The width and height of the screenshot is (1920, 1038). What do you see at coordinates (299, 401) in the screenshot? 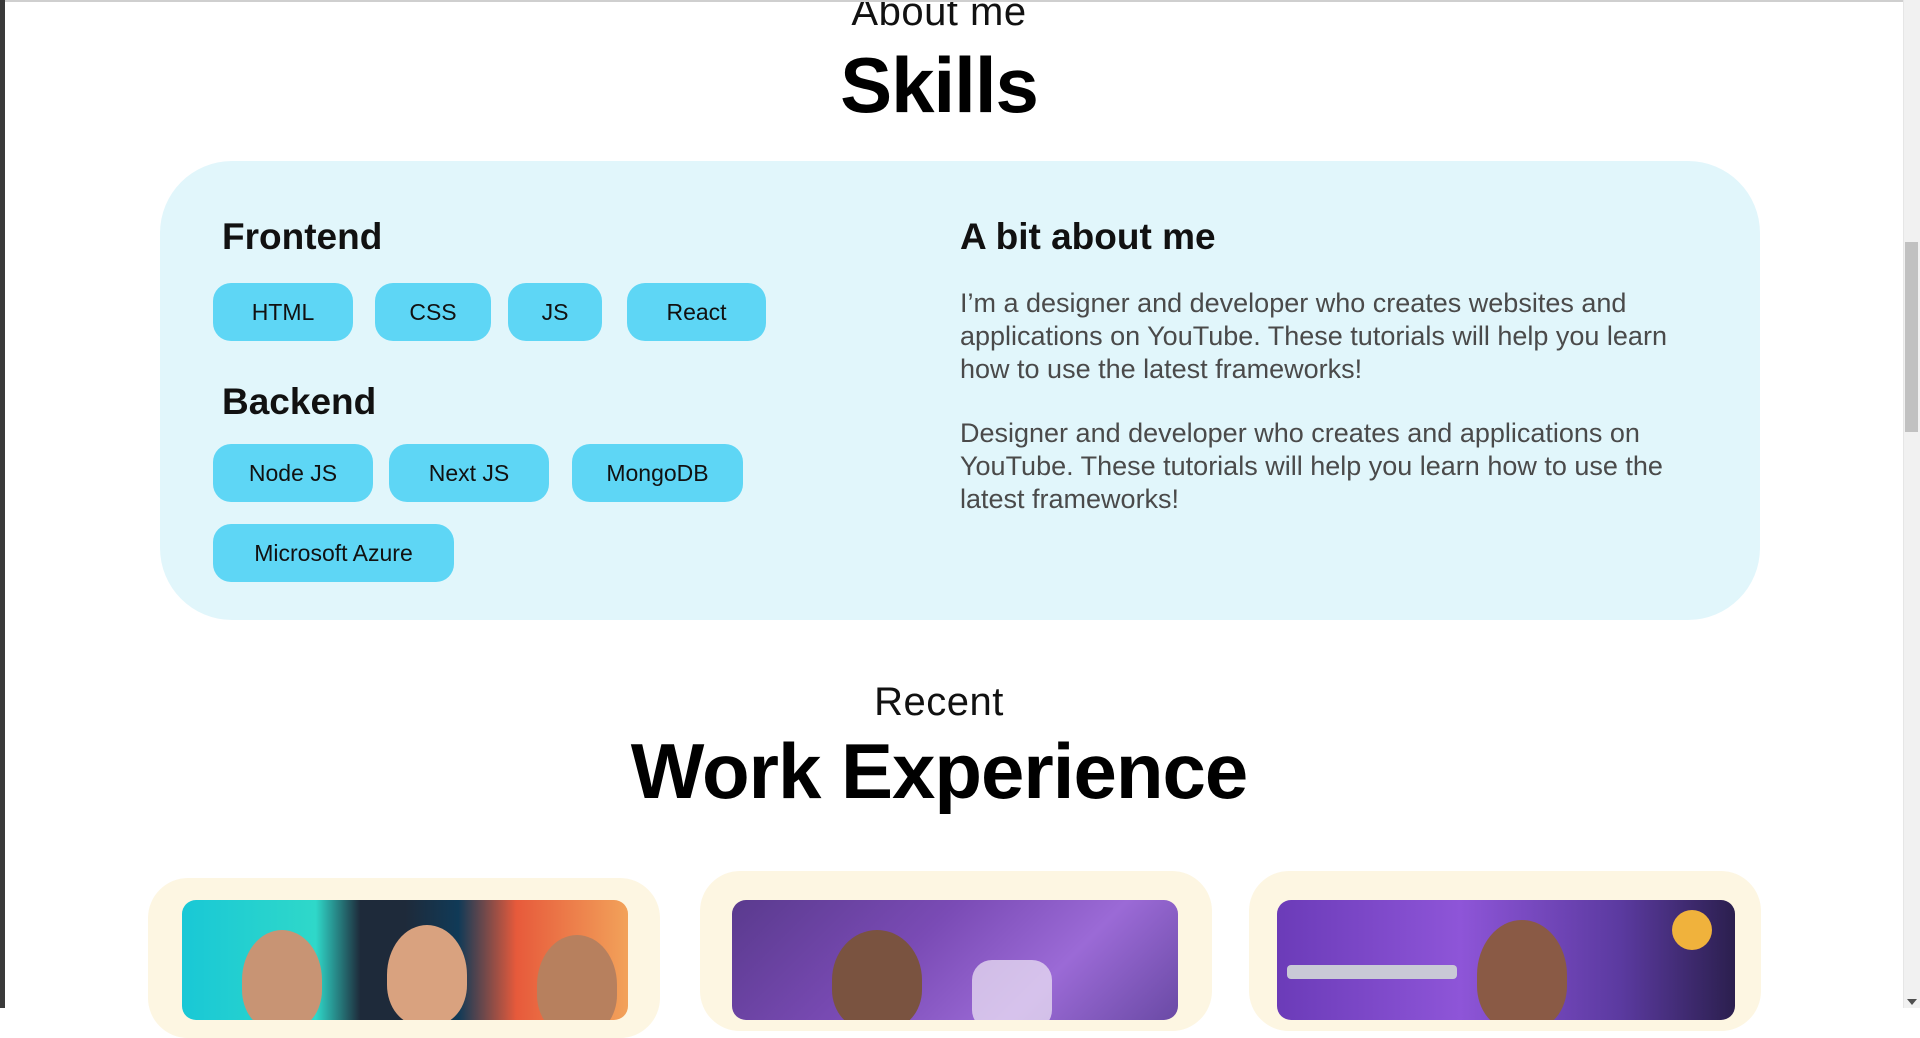
I see `backend-heading: Backend` at bounding box center [299, 401].